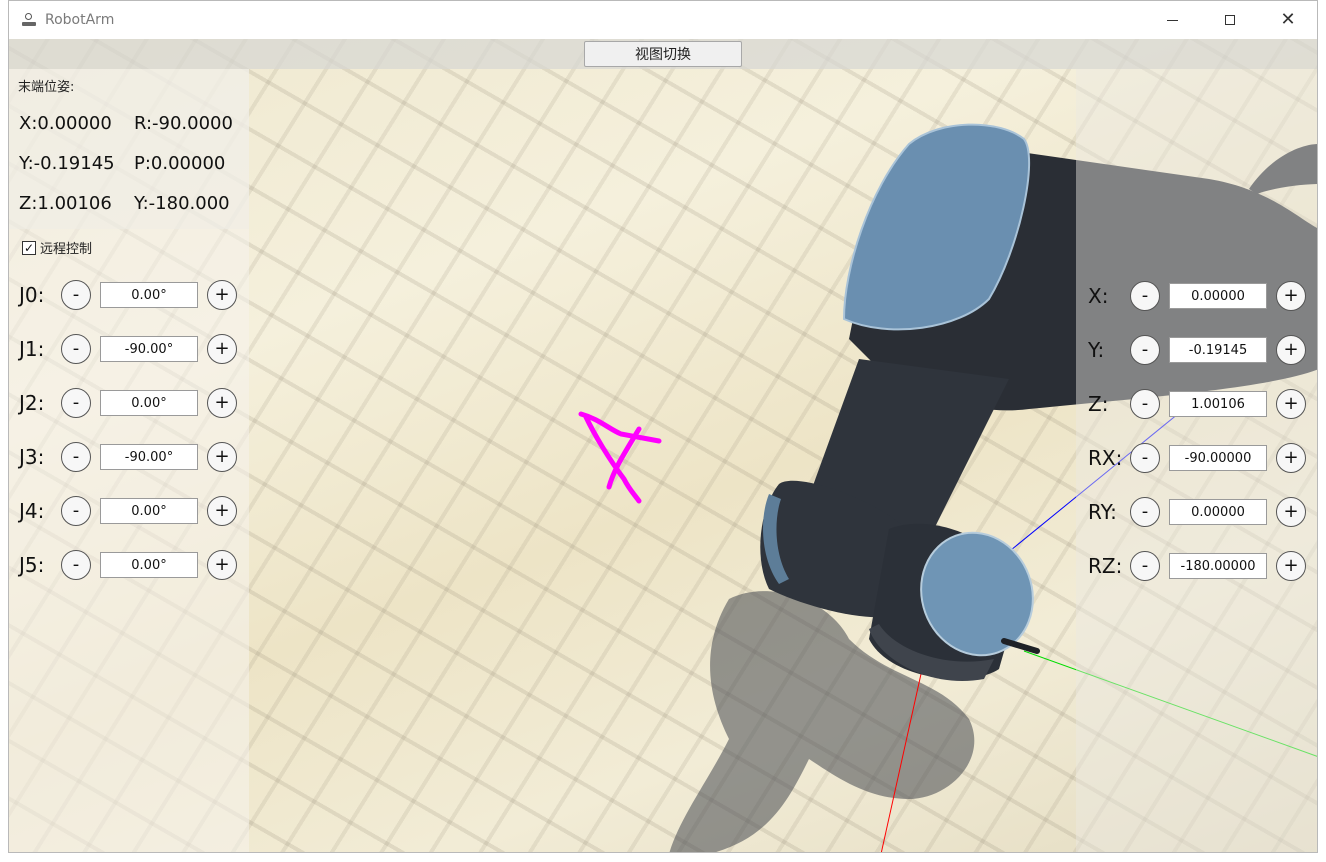 This screenshot has height=862, width=1326. What do you see at coordinates (32, 403) in the screenshot?
I see `joint-label: J2:` at bounding box center [32, 403].